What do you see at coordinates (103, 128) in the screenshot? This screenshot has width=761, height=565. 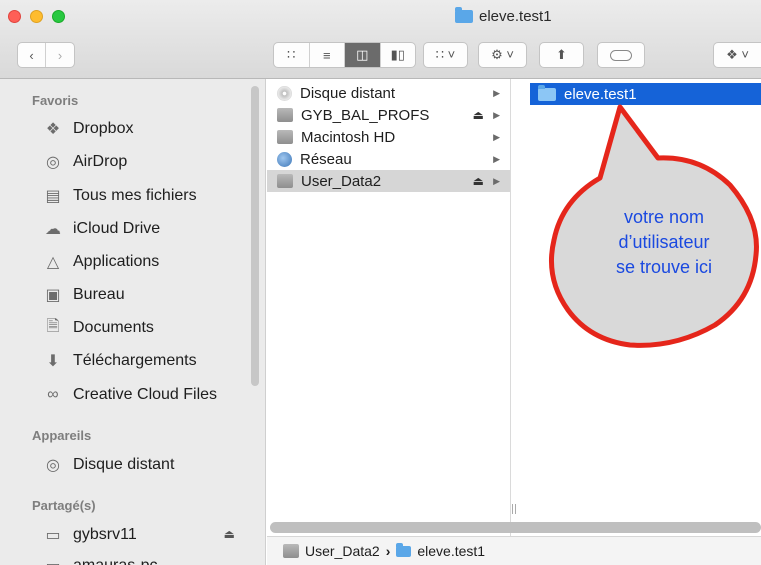 I see `sidebar-item-label: Dropbox` at bounding box center [103, 128].